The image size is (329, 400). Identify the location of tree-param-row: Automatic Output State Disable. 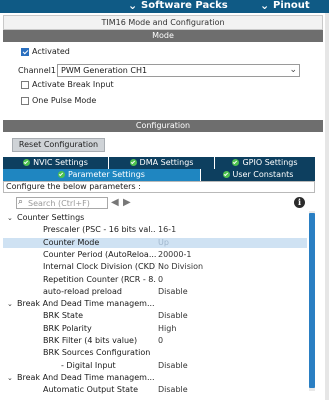
(155, 390).